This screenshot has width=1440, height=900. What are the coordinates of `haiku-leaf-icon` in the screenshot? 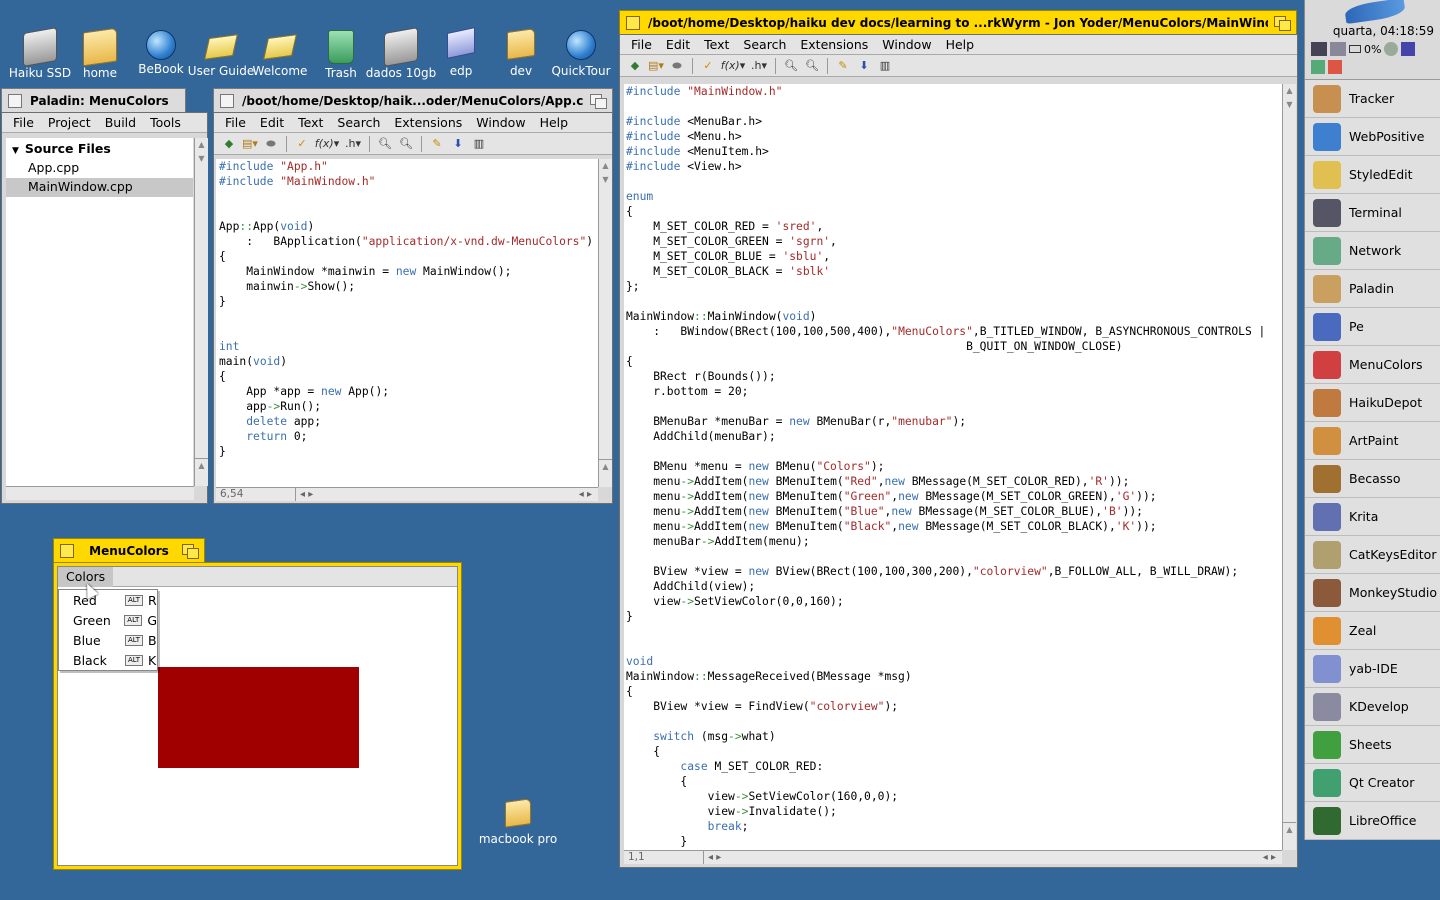 It's located at (1375, 12).